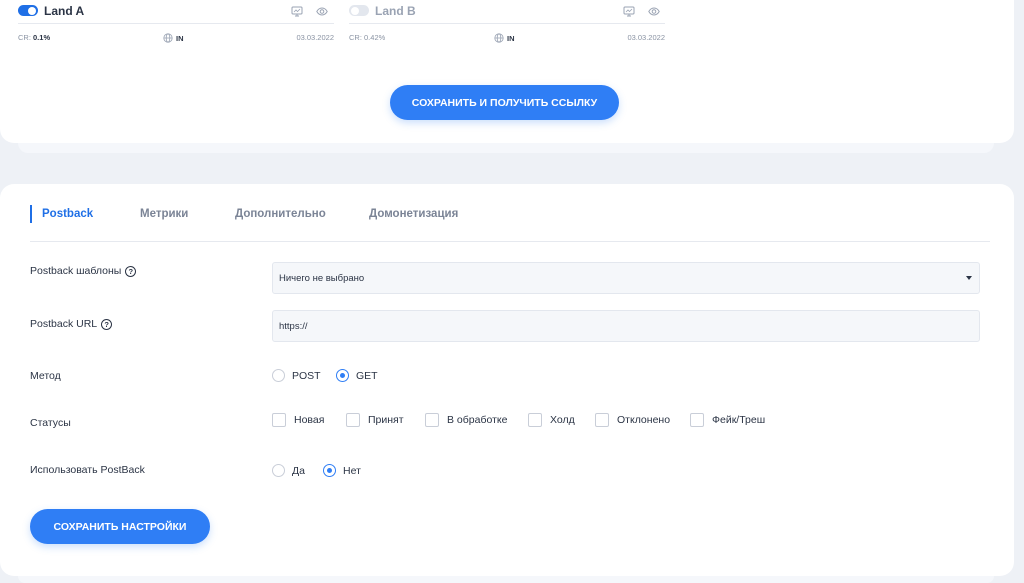  I want to click on use-postback-no-radio: Нет, so click(342, 470).